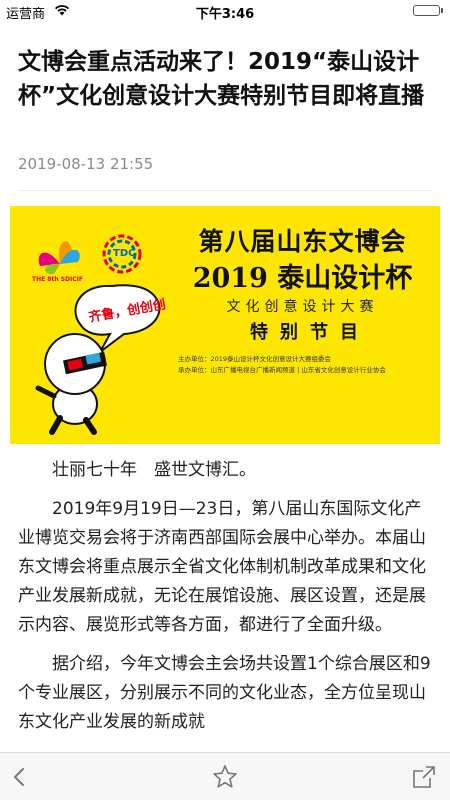 This screenshot has height=800, width=450. I want to click on banner-main-title: 第八届山东文博会, so click(302, 241).